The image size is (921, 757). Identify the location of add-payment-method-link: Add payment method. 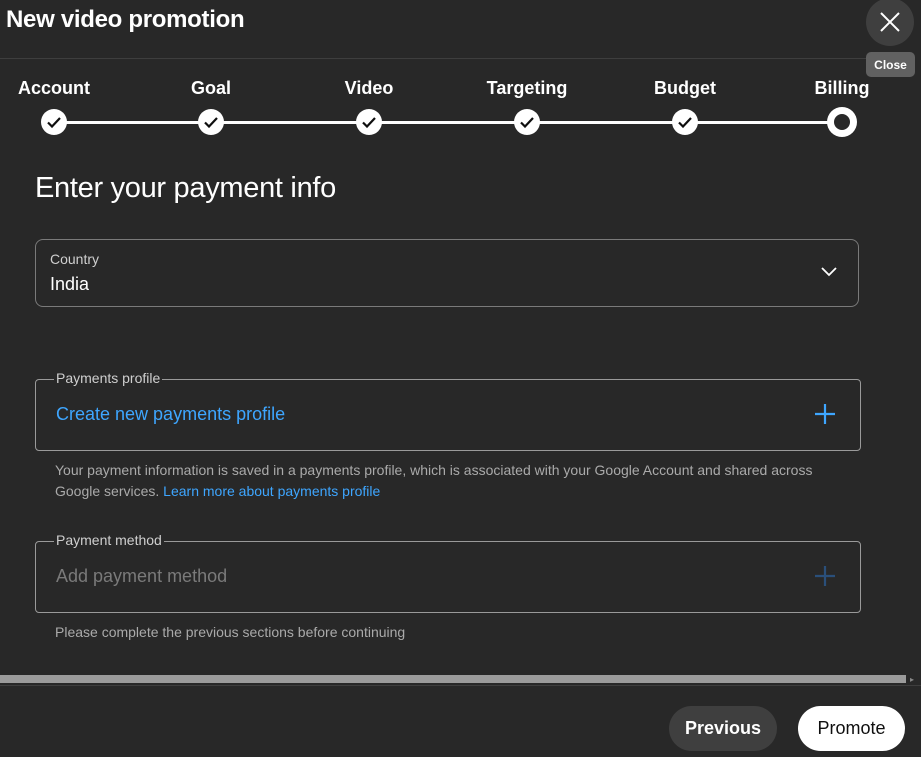
(142, 576).